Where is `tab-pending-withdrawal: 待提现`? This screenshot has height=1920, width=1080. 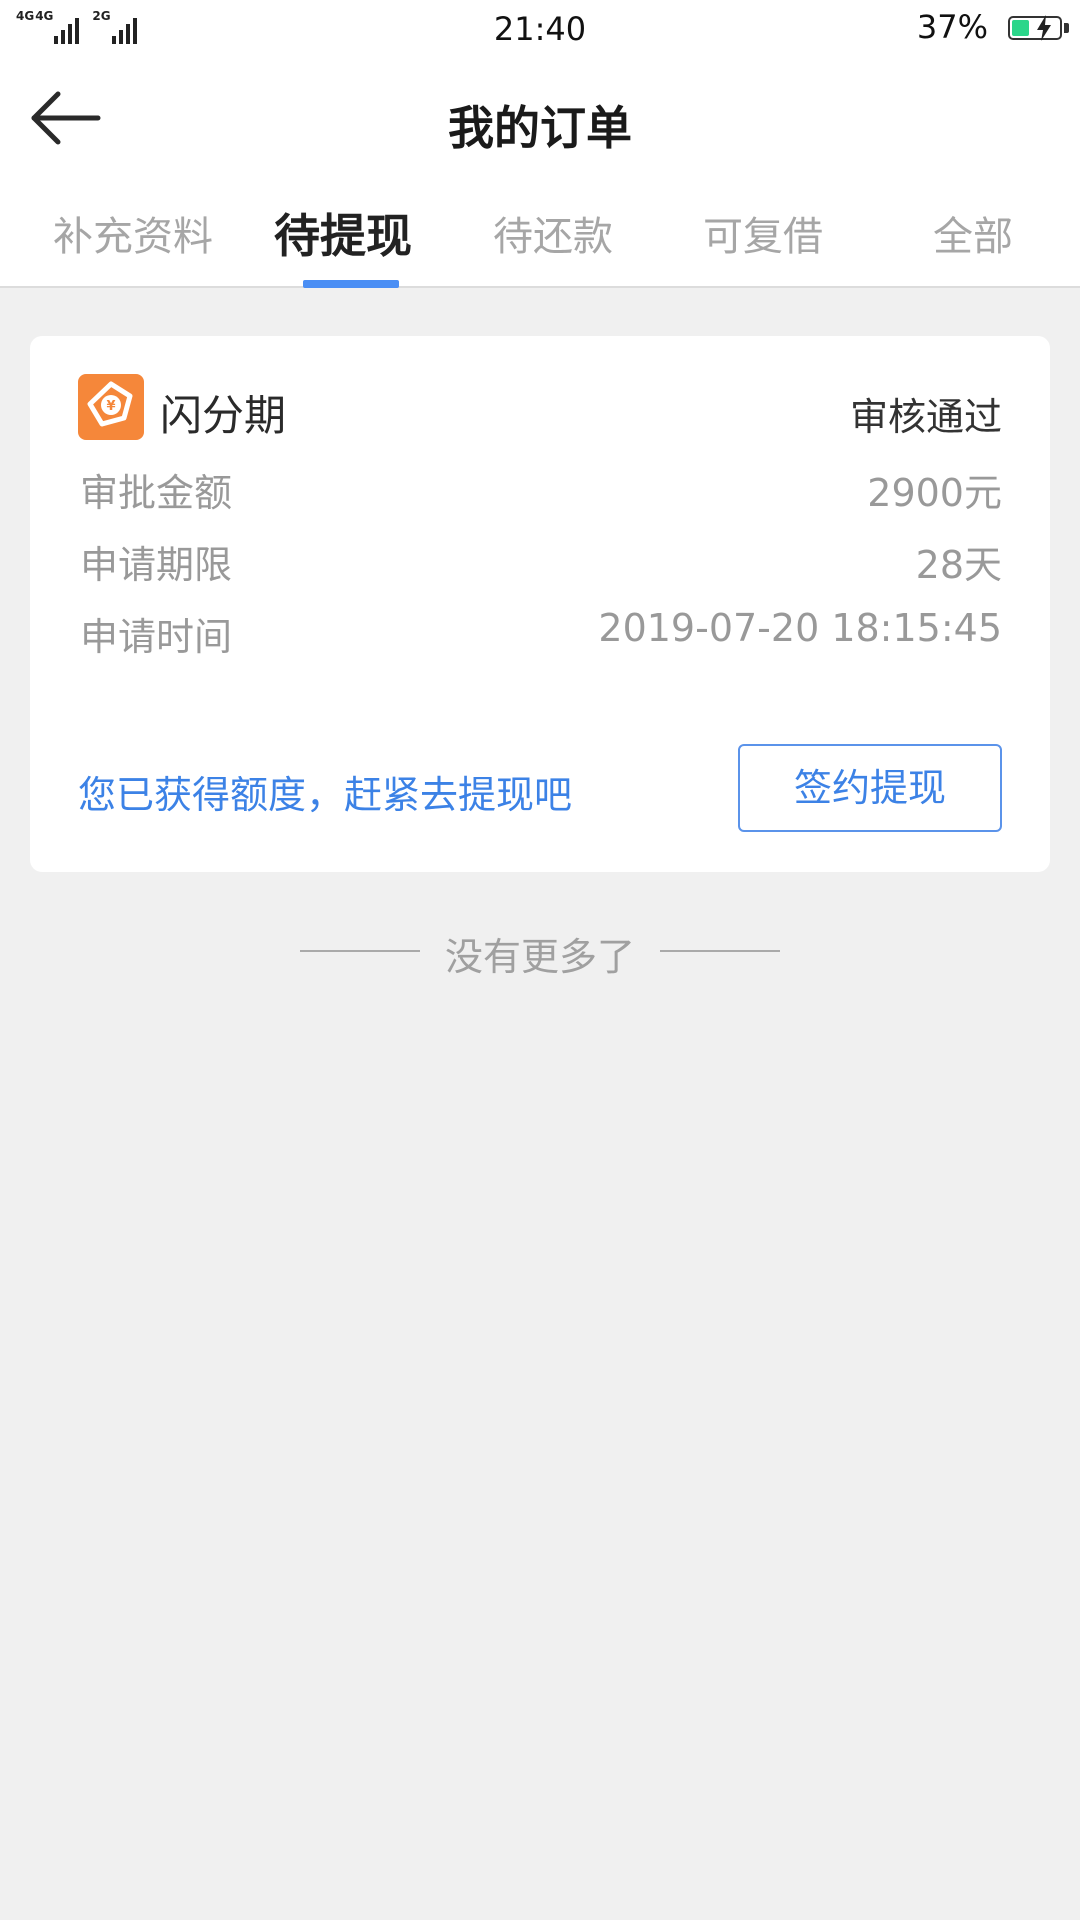 tab-pending-withdrawal: 待提现 is located at coordinates (343, 233).